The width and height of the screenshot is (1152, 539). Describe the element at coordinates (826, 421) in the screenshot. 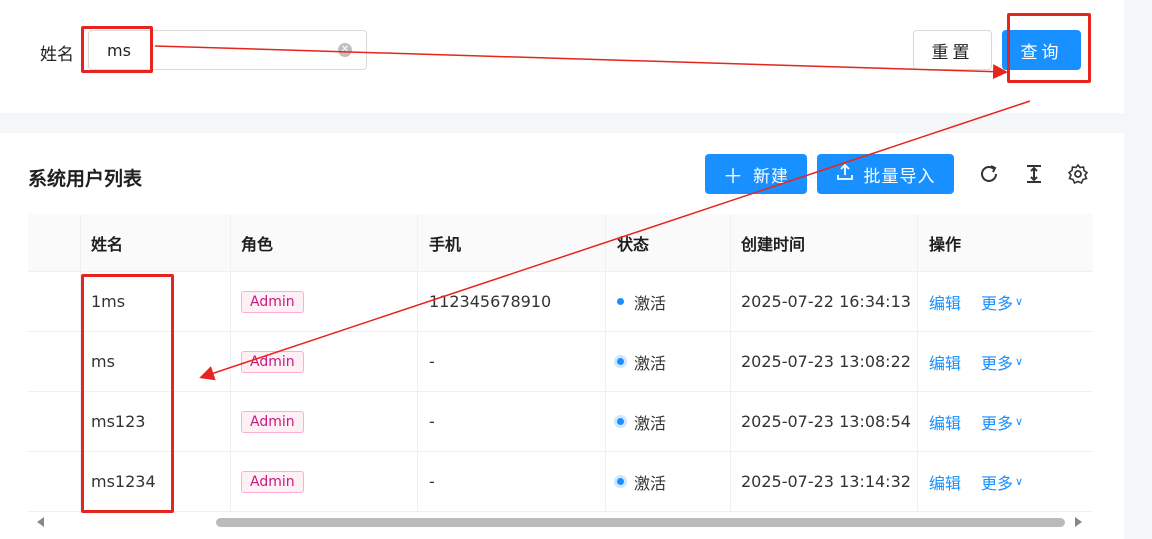

I see `cell-created: 2025-07-23 13:08:54` at that location.